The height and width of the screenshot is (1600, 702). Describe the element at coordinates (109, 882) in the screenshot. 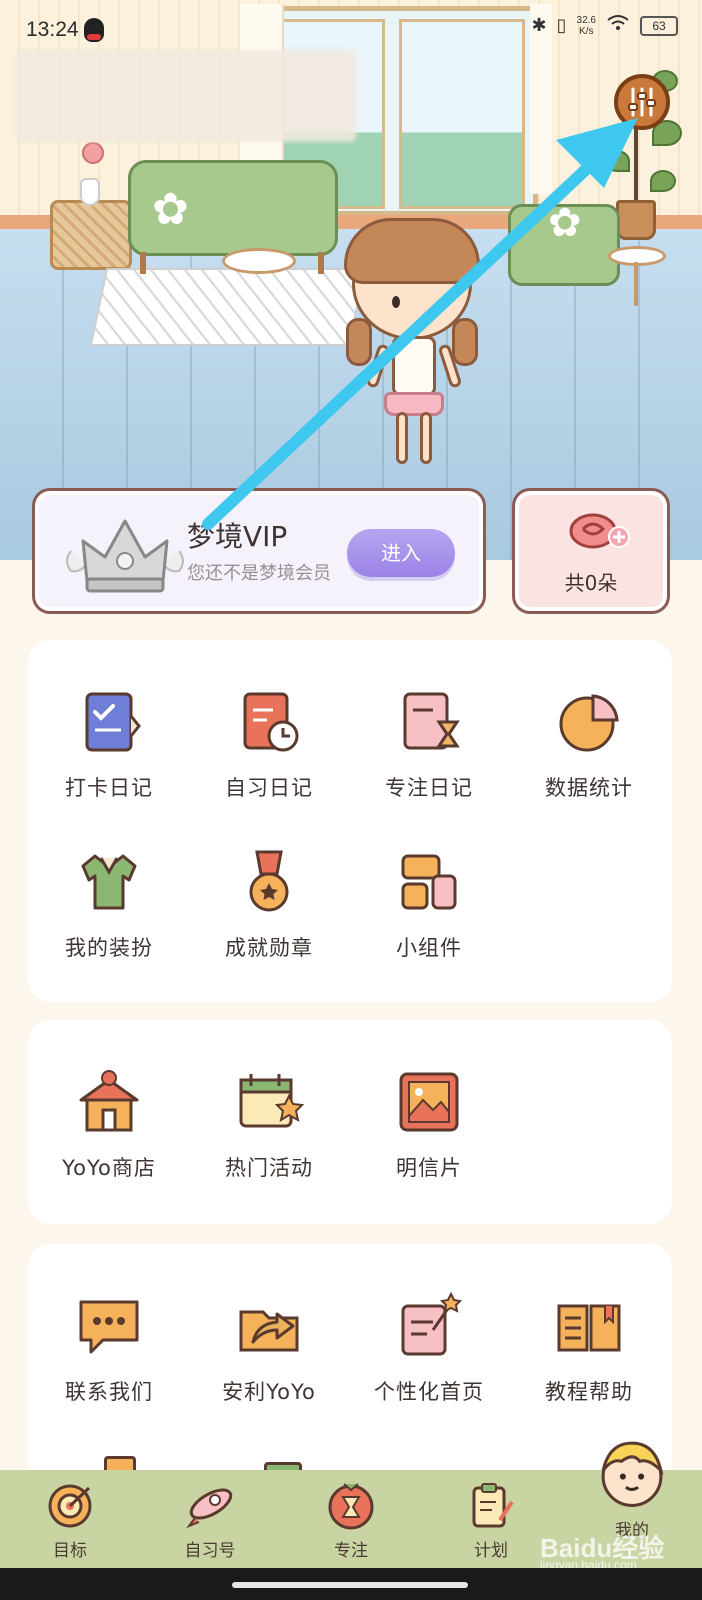

I see `shirt-icon` at that location.